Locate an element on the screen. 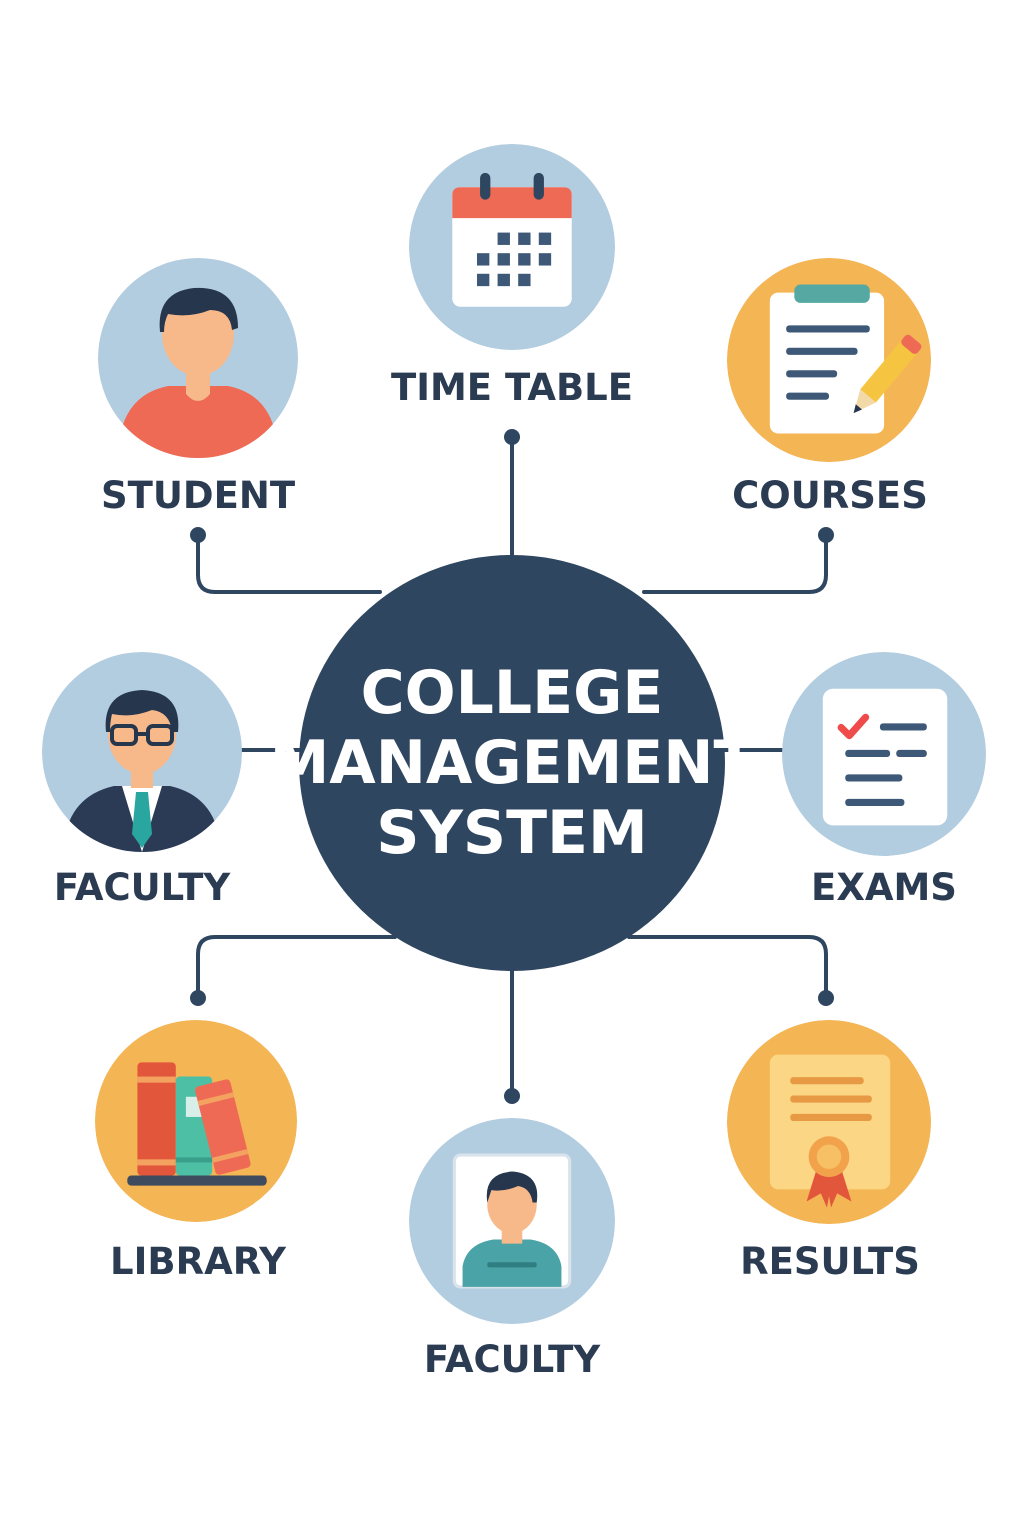 This screenshot has width=1024, height=1536. hub-title: COLLEGE MANAGEMENT SYSTEM is located at coordinates (512, 763).